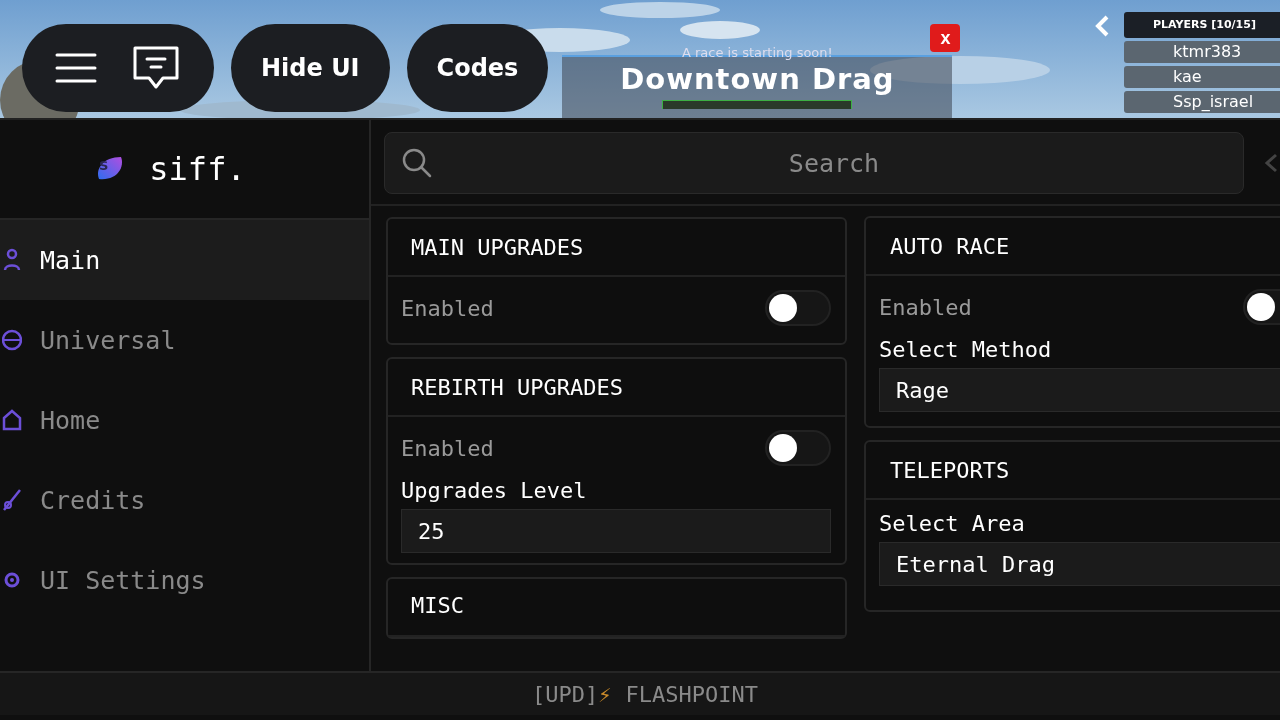  What do you see at coordinates (1073, 247) in the screenshot?
I see `card-title: AUTO RACE` at bounding box center [1073, 247].